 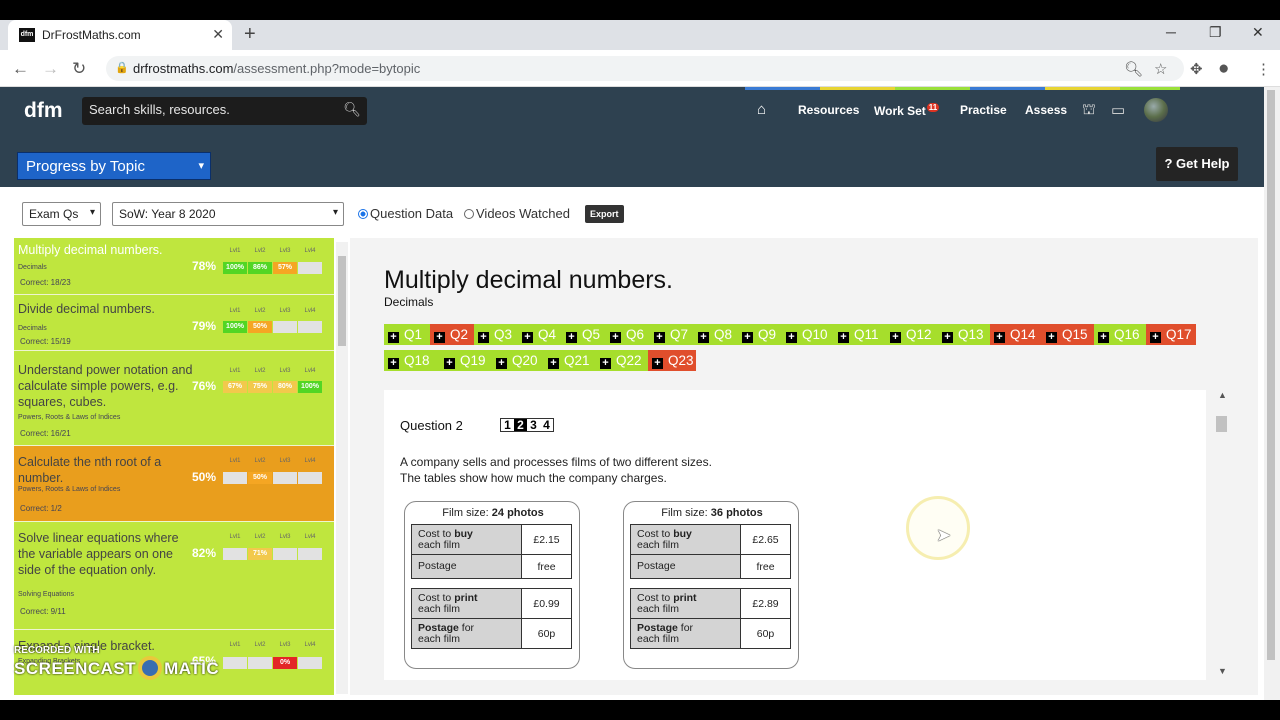 I want to click on question-button-label: Q9, so click(x=767, y=334).